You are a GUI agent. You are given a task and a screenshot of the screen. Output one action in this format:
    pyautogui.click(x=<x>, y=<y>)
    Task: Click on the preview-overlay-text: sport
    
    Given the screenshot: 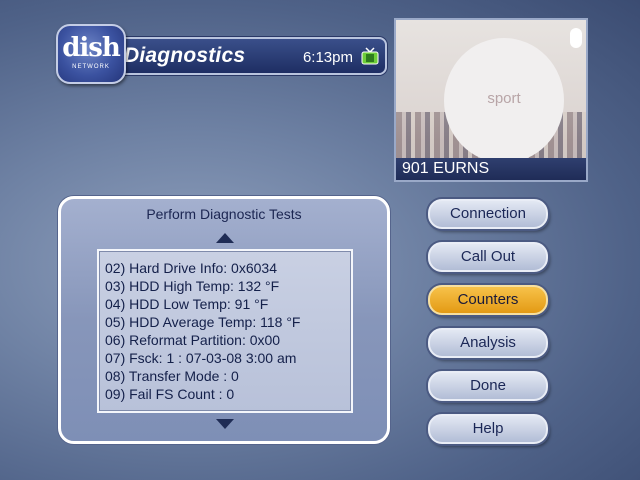 What is the action you would take?
    pyautogui.click(x=504, y=98)
    